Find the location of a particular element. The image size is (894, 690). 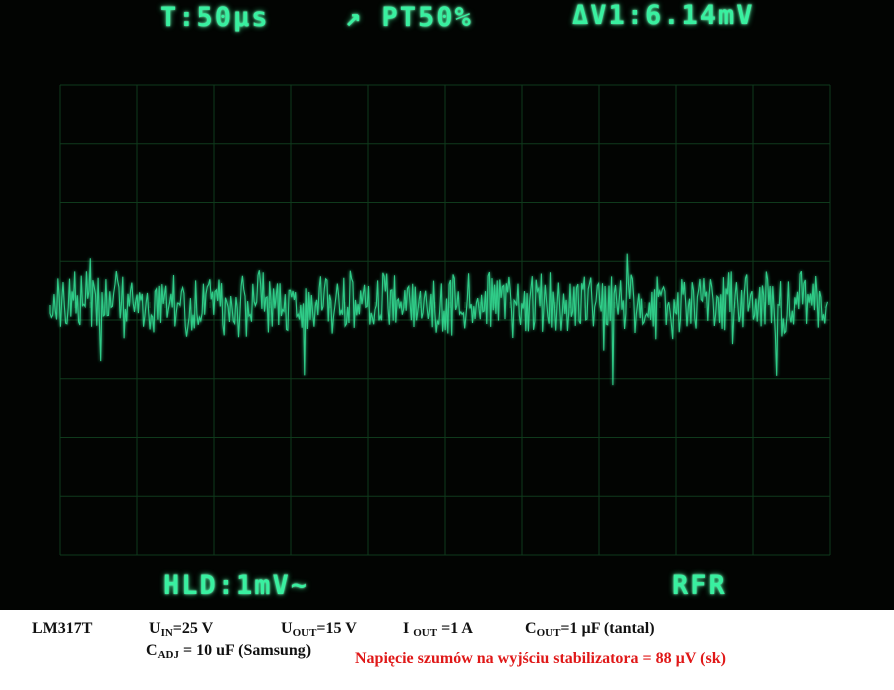

delta-voltage-readout: ΔV1:6.14mV is located at coordinates (663, 15).